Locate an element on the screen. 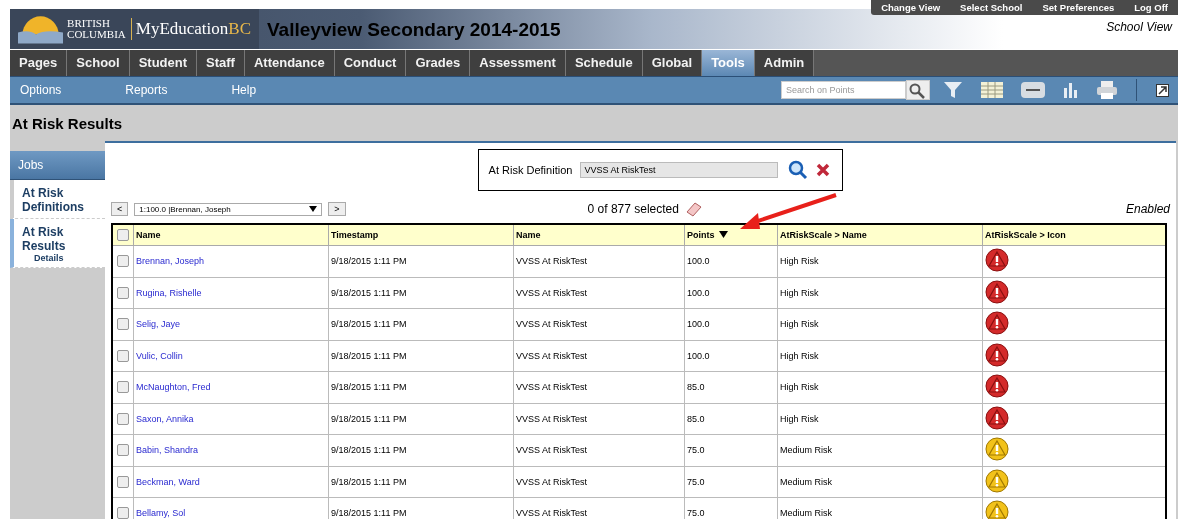 The image size is (1178, 519). search-button is located at coordinates (918, 90).